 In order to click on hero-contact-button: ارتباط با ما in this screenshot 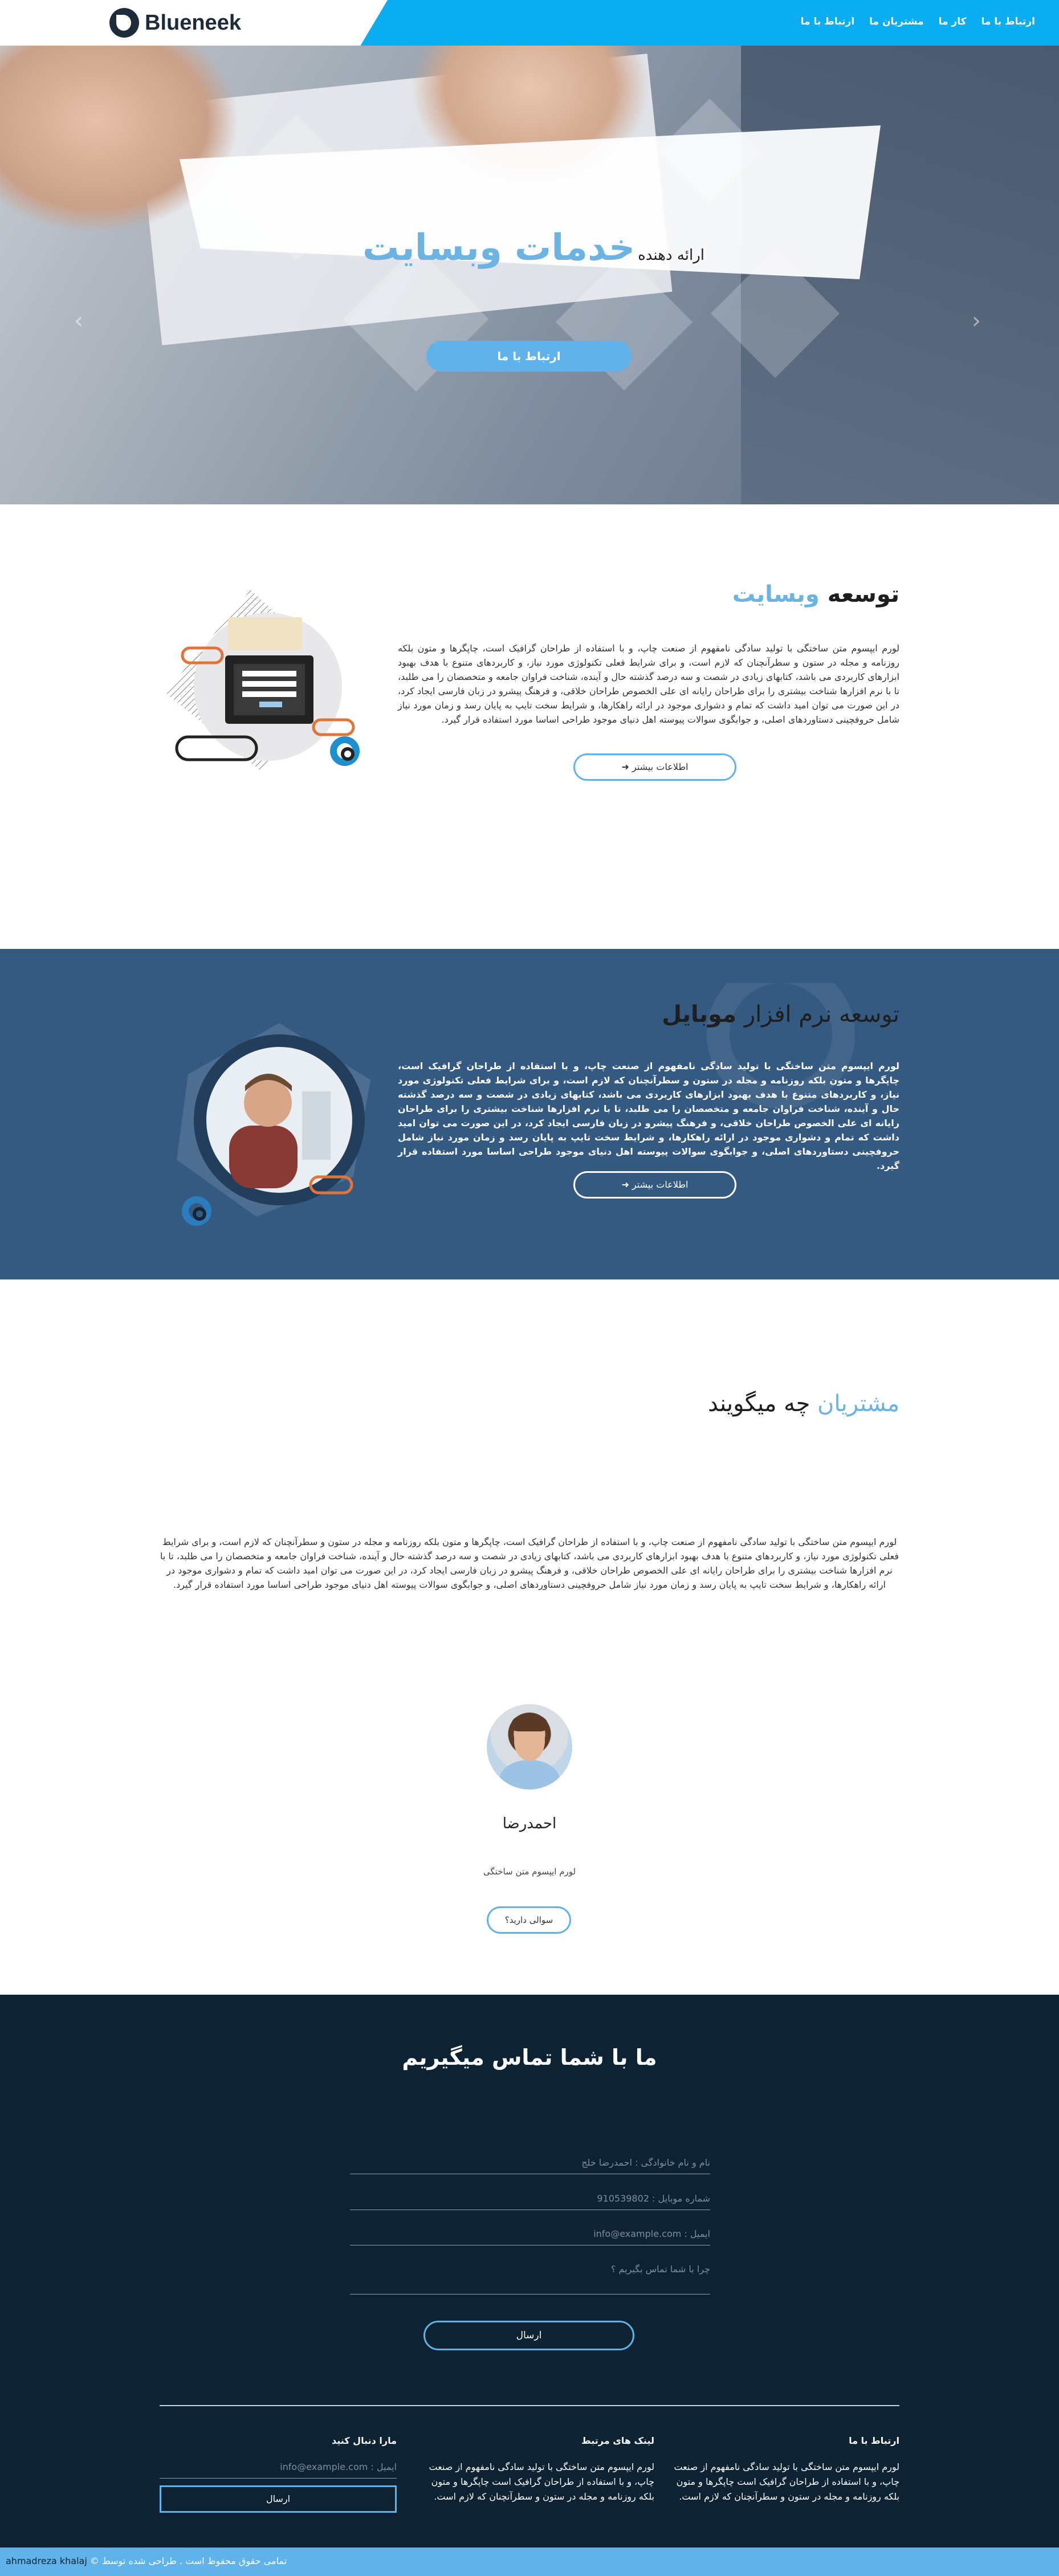, I will do `click(529, 356)`.